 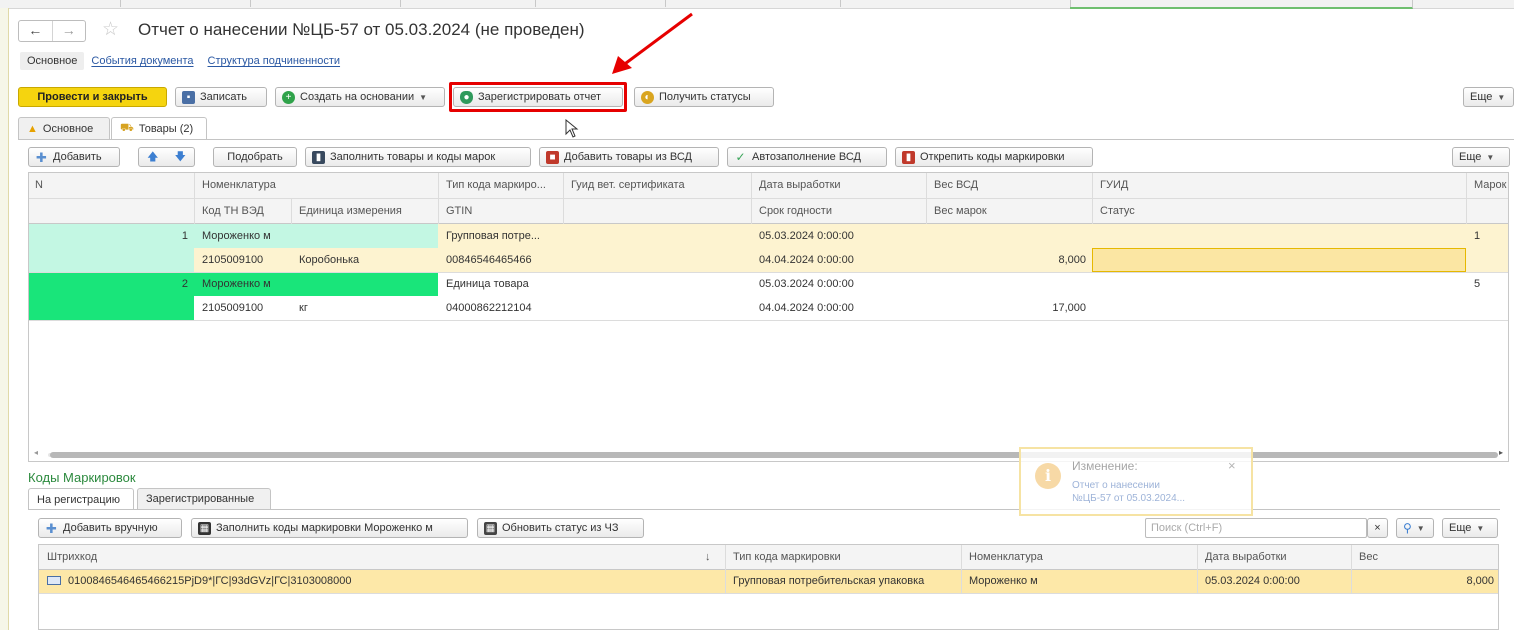 What do you see at coordinates (704, 97) in the screenshot?
I see `get-statuses-button: ◐ Получить статусы` at bounding box center [704, 97].